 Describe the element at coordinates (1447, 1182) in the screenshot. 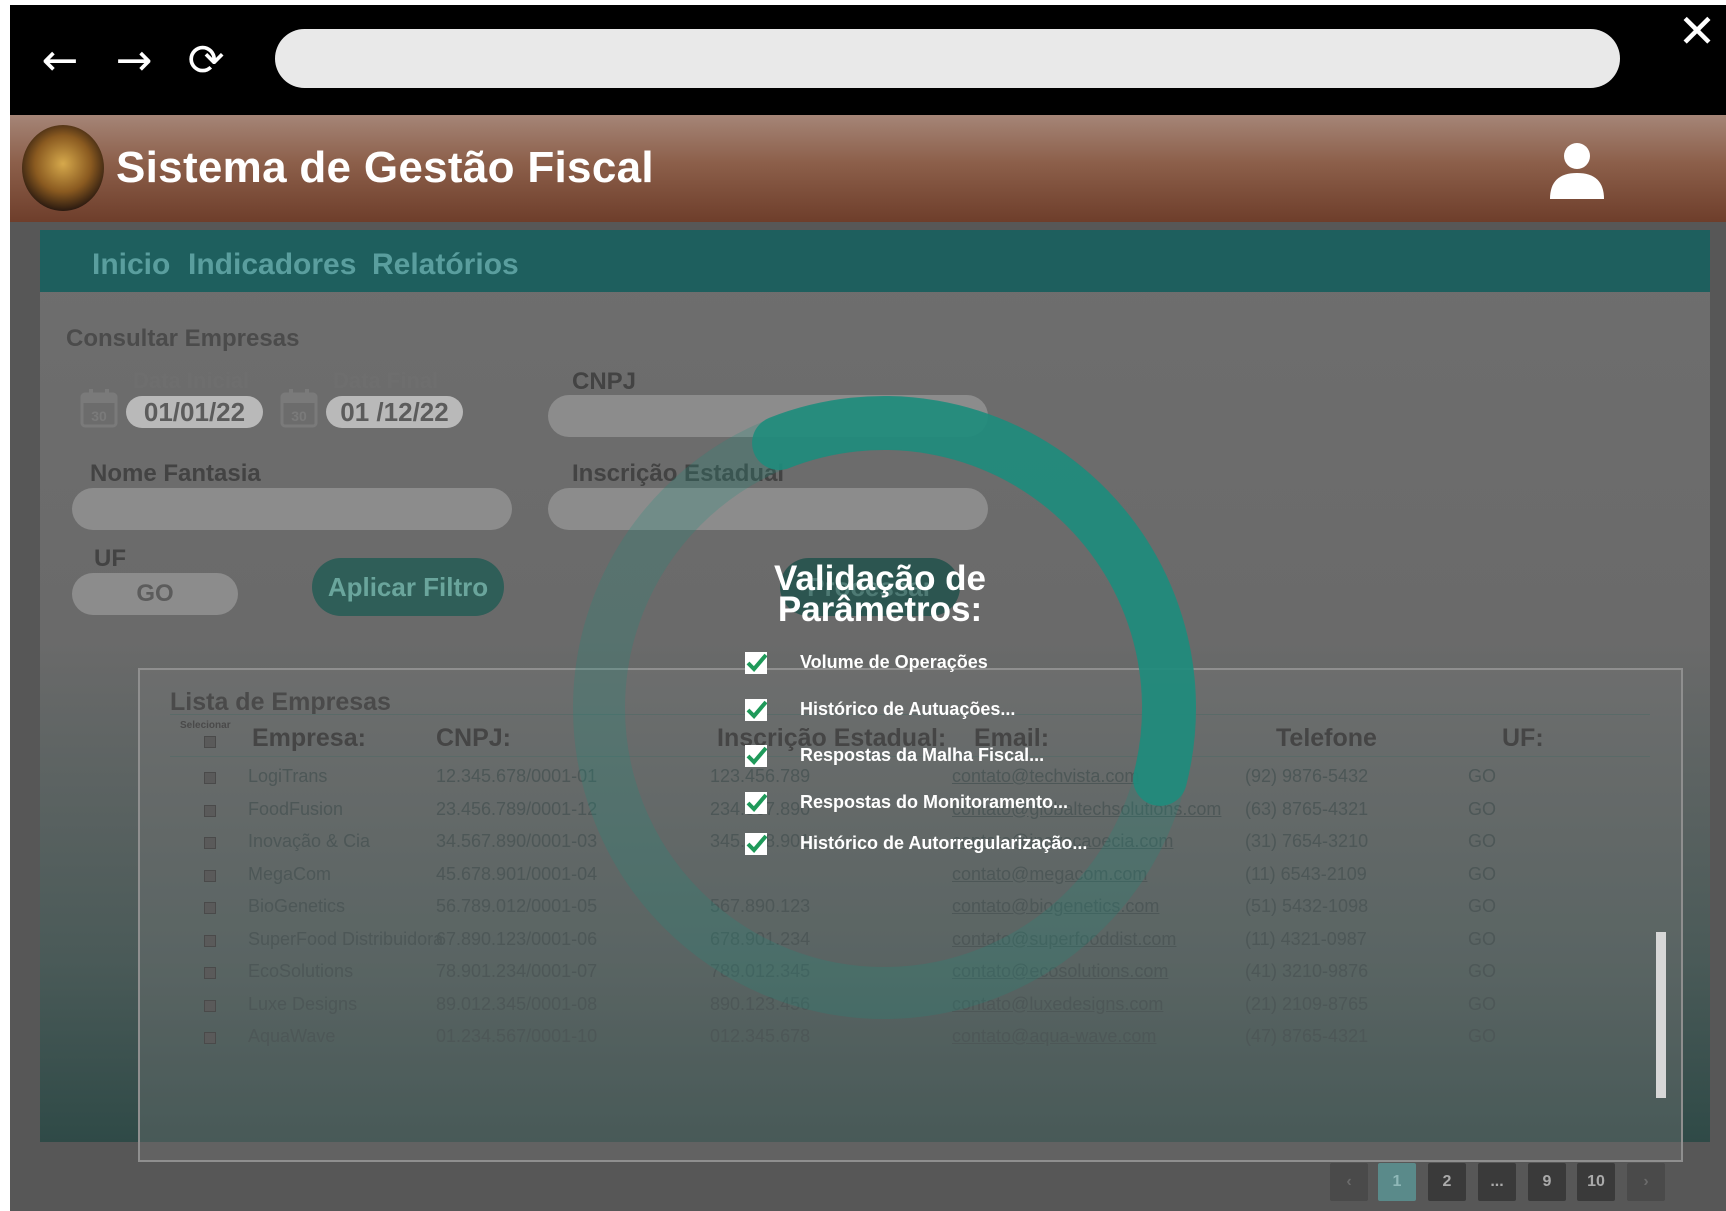

I see `page-2-button: 2` at that location.